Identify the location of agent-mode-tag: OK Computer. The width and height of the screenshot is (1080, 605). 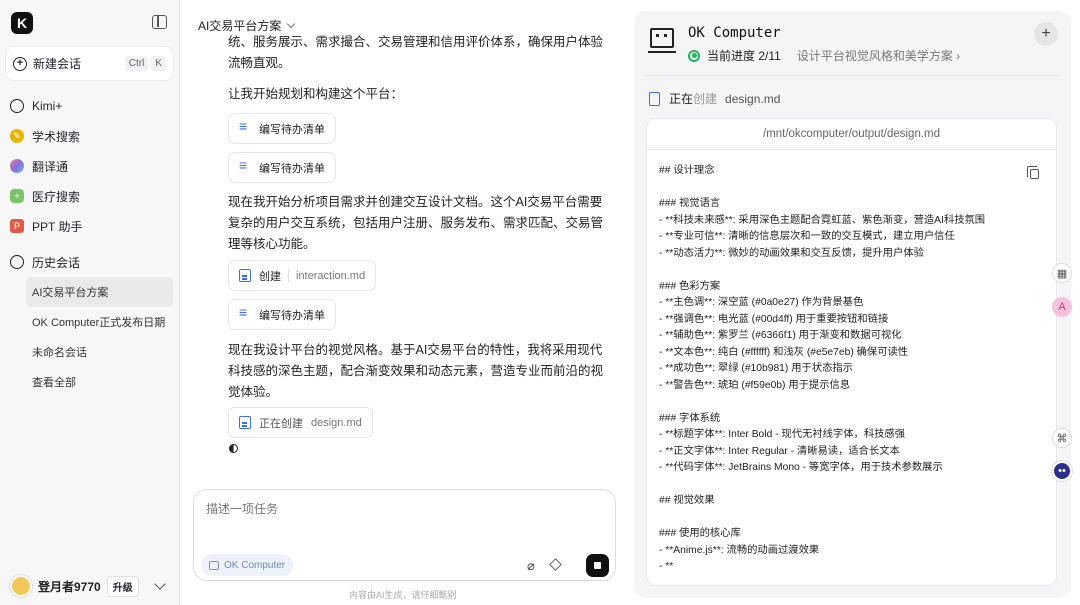
(247, 565).